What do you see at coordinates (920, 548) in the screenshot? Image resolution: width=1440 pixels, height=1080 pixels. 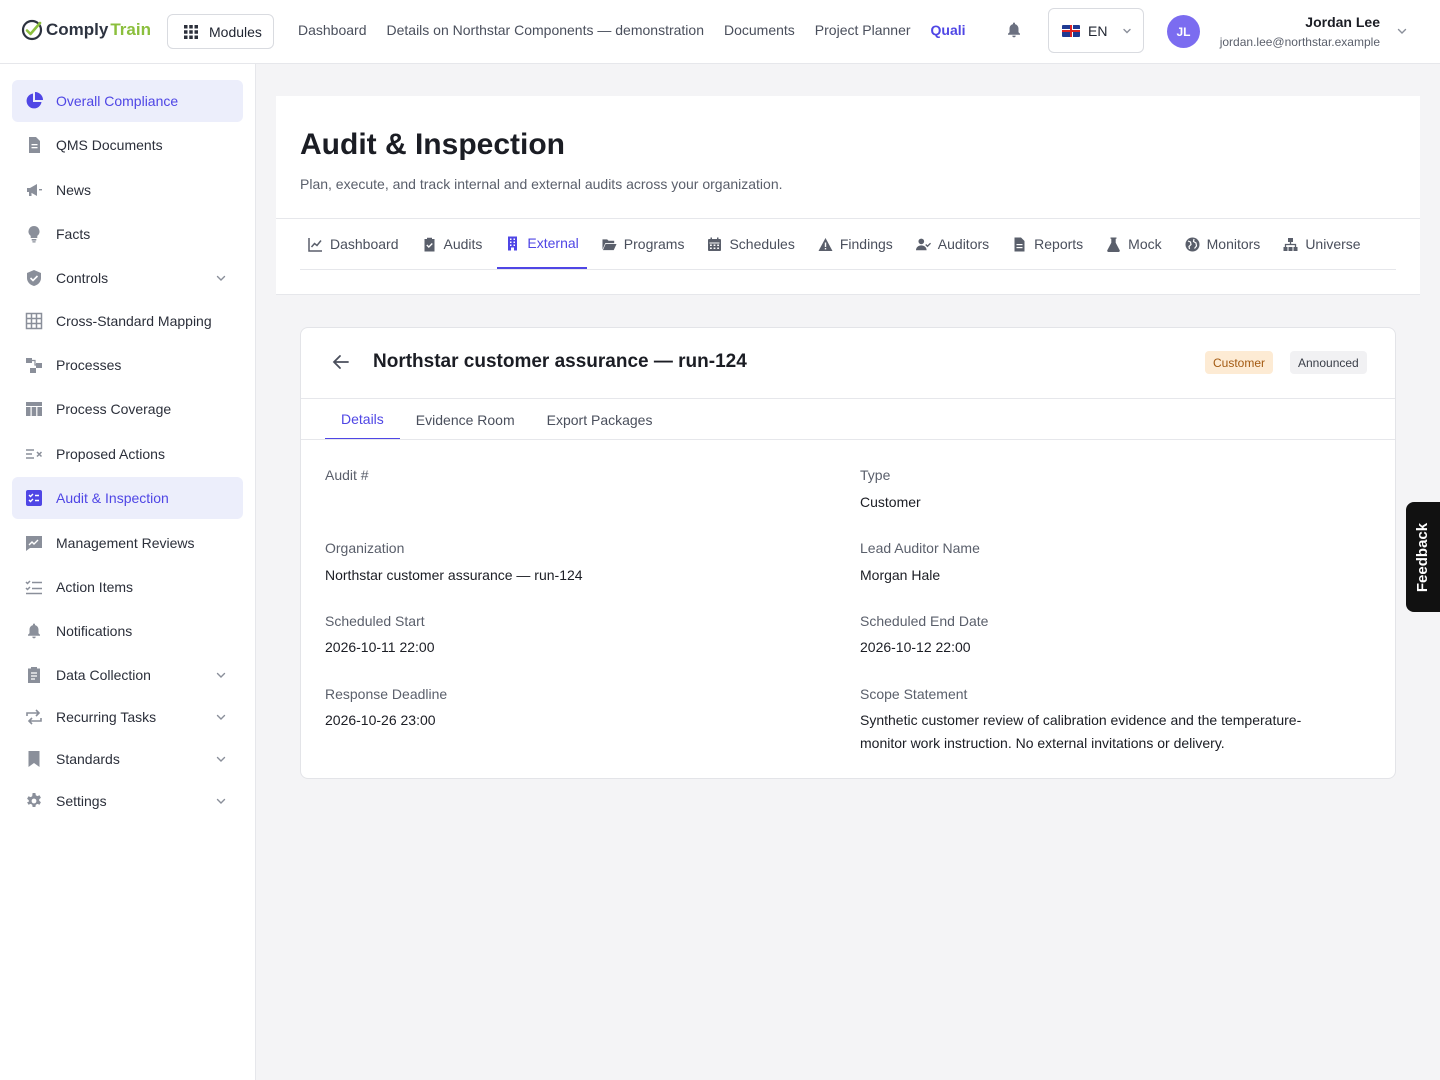 I see `lead-auditor-label: Lead Auditor Name` at bounding box center [920, 548].